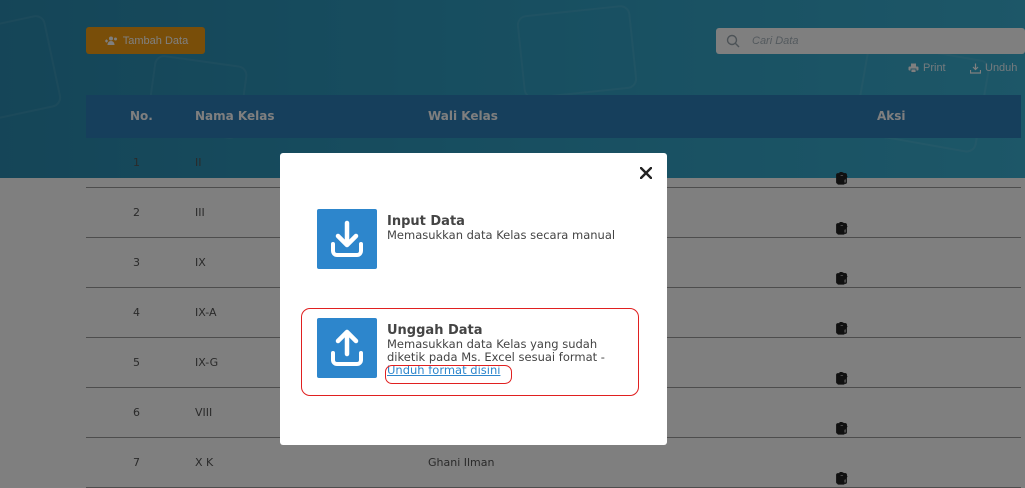  I want to click on close-icon, so click(646, 173).